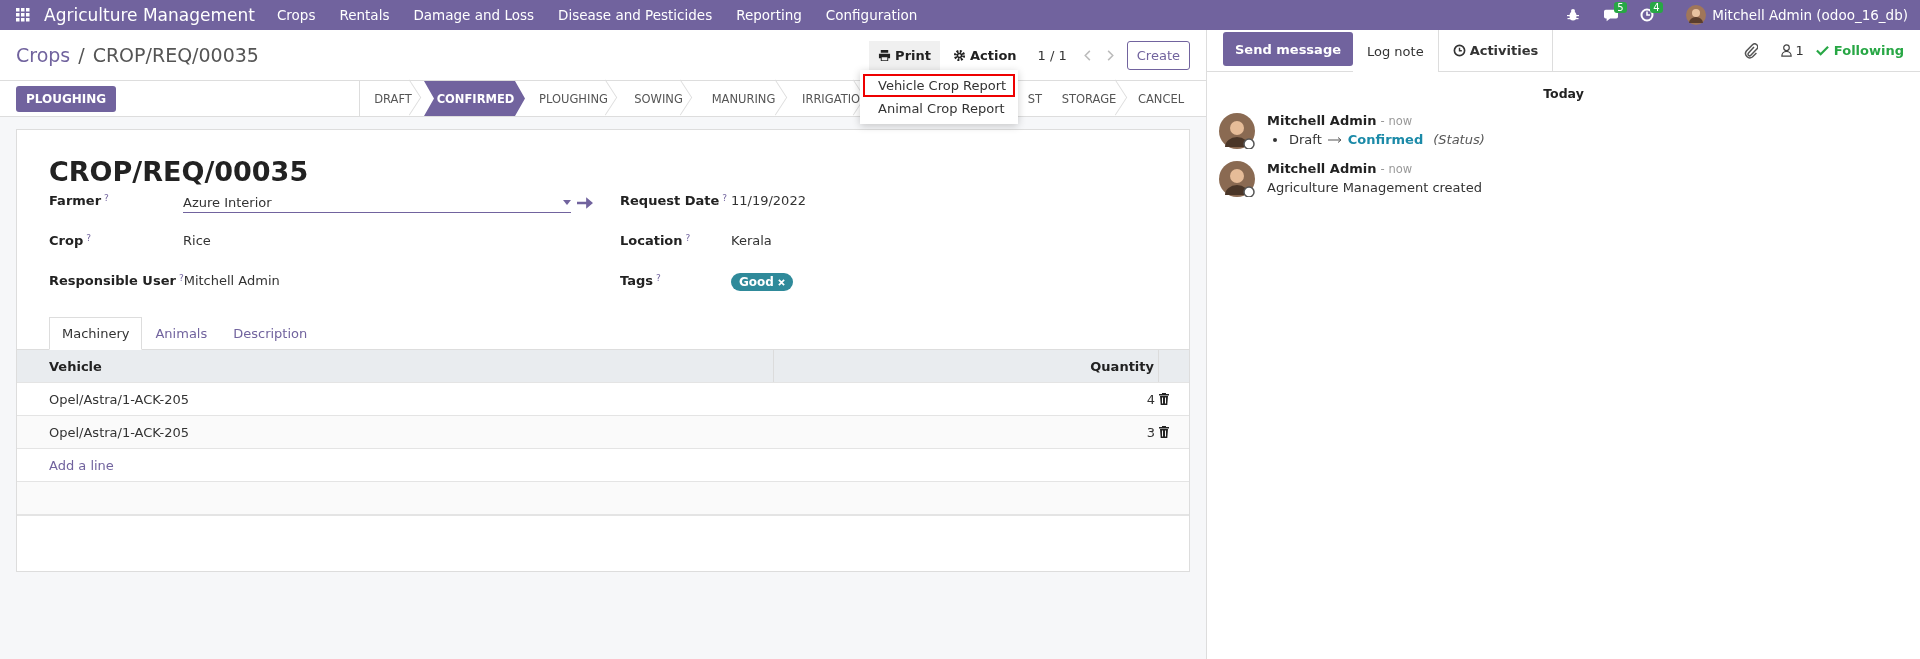 This screenshot has width=1920, height=659. I want to click on message-count: 5, so click(1620, 7).